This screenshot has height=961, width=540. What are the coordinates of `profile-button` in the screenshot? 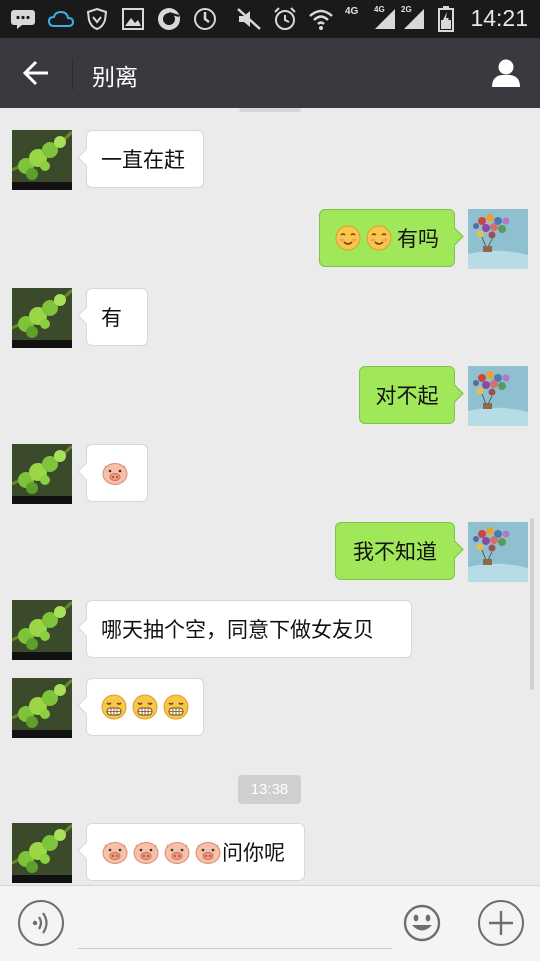 It's located at (506, 73).